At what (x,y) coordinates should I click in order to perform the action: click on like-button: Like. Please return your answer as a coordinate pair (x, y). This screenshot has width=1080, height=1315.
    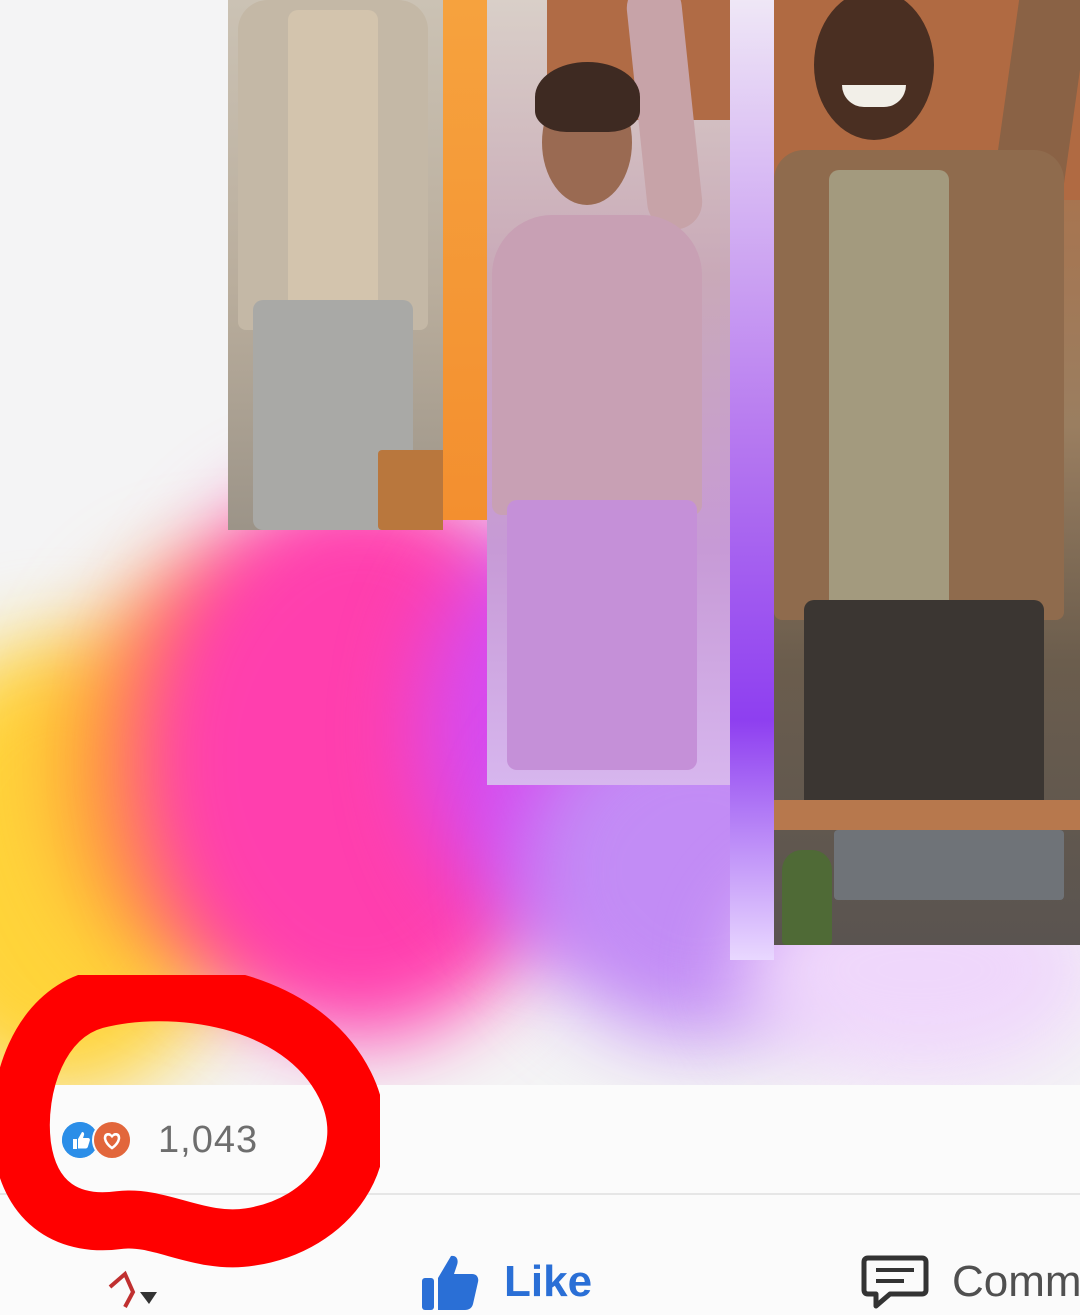
    Looking at the image, I should click on (505, 1282).